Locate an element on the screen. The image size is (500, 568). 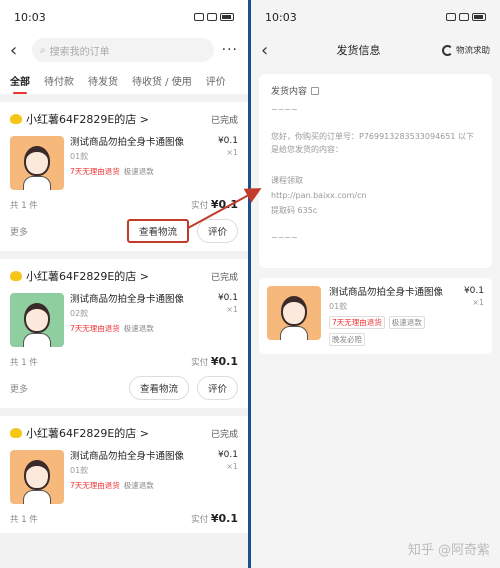
top-nav: ‹ 发货信息 物流求助 is located at coordinates (375, 50).